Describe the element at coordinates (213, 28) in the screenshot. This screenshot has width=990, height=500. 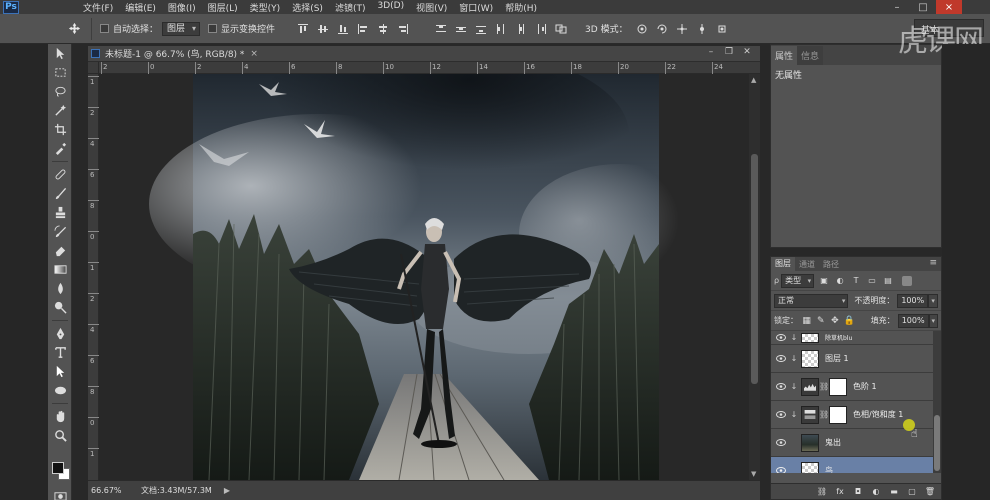
I see `show-transform-checkbox` at that location.